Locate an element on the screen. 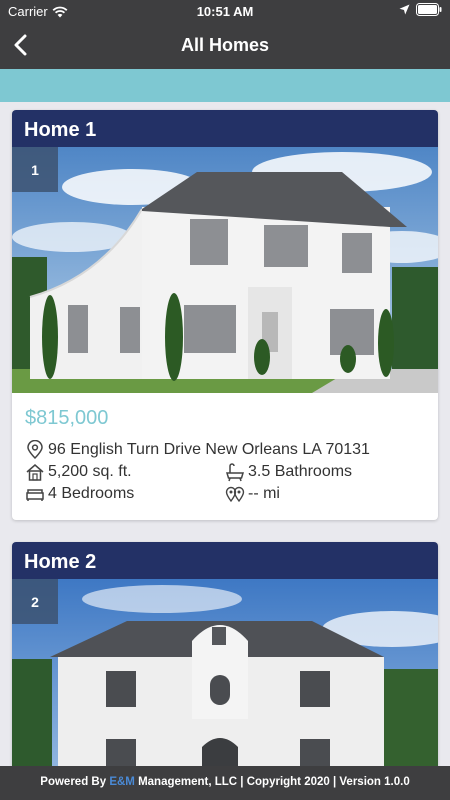 The height and width of the screenshot is (800, 450). specs-row-2: 4 Bedrooms -- mi is located at coordinates (225, 494).